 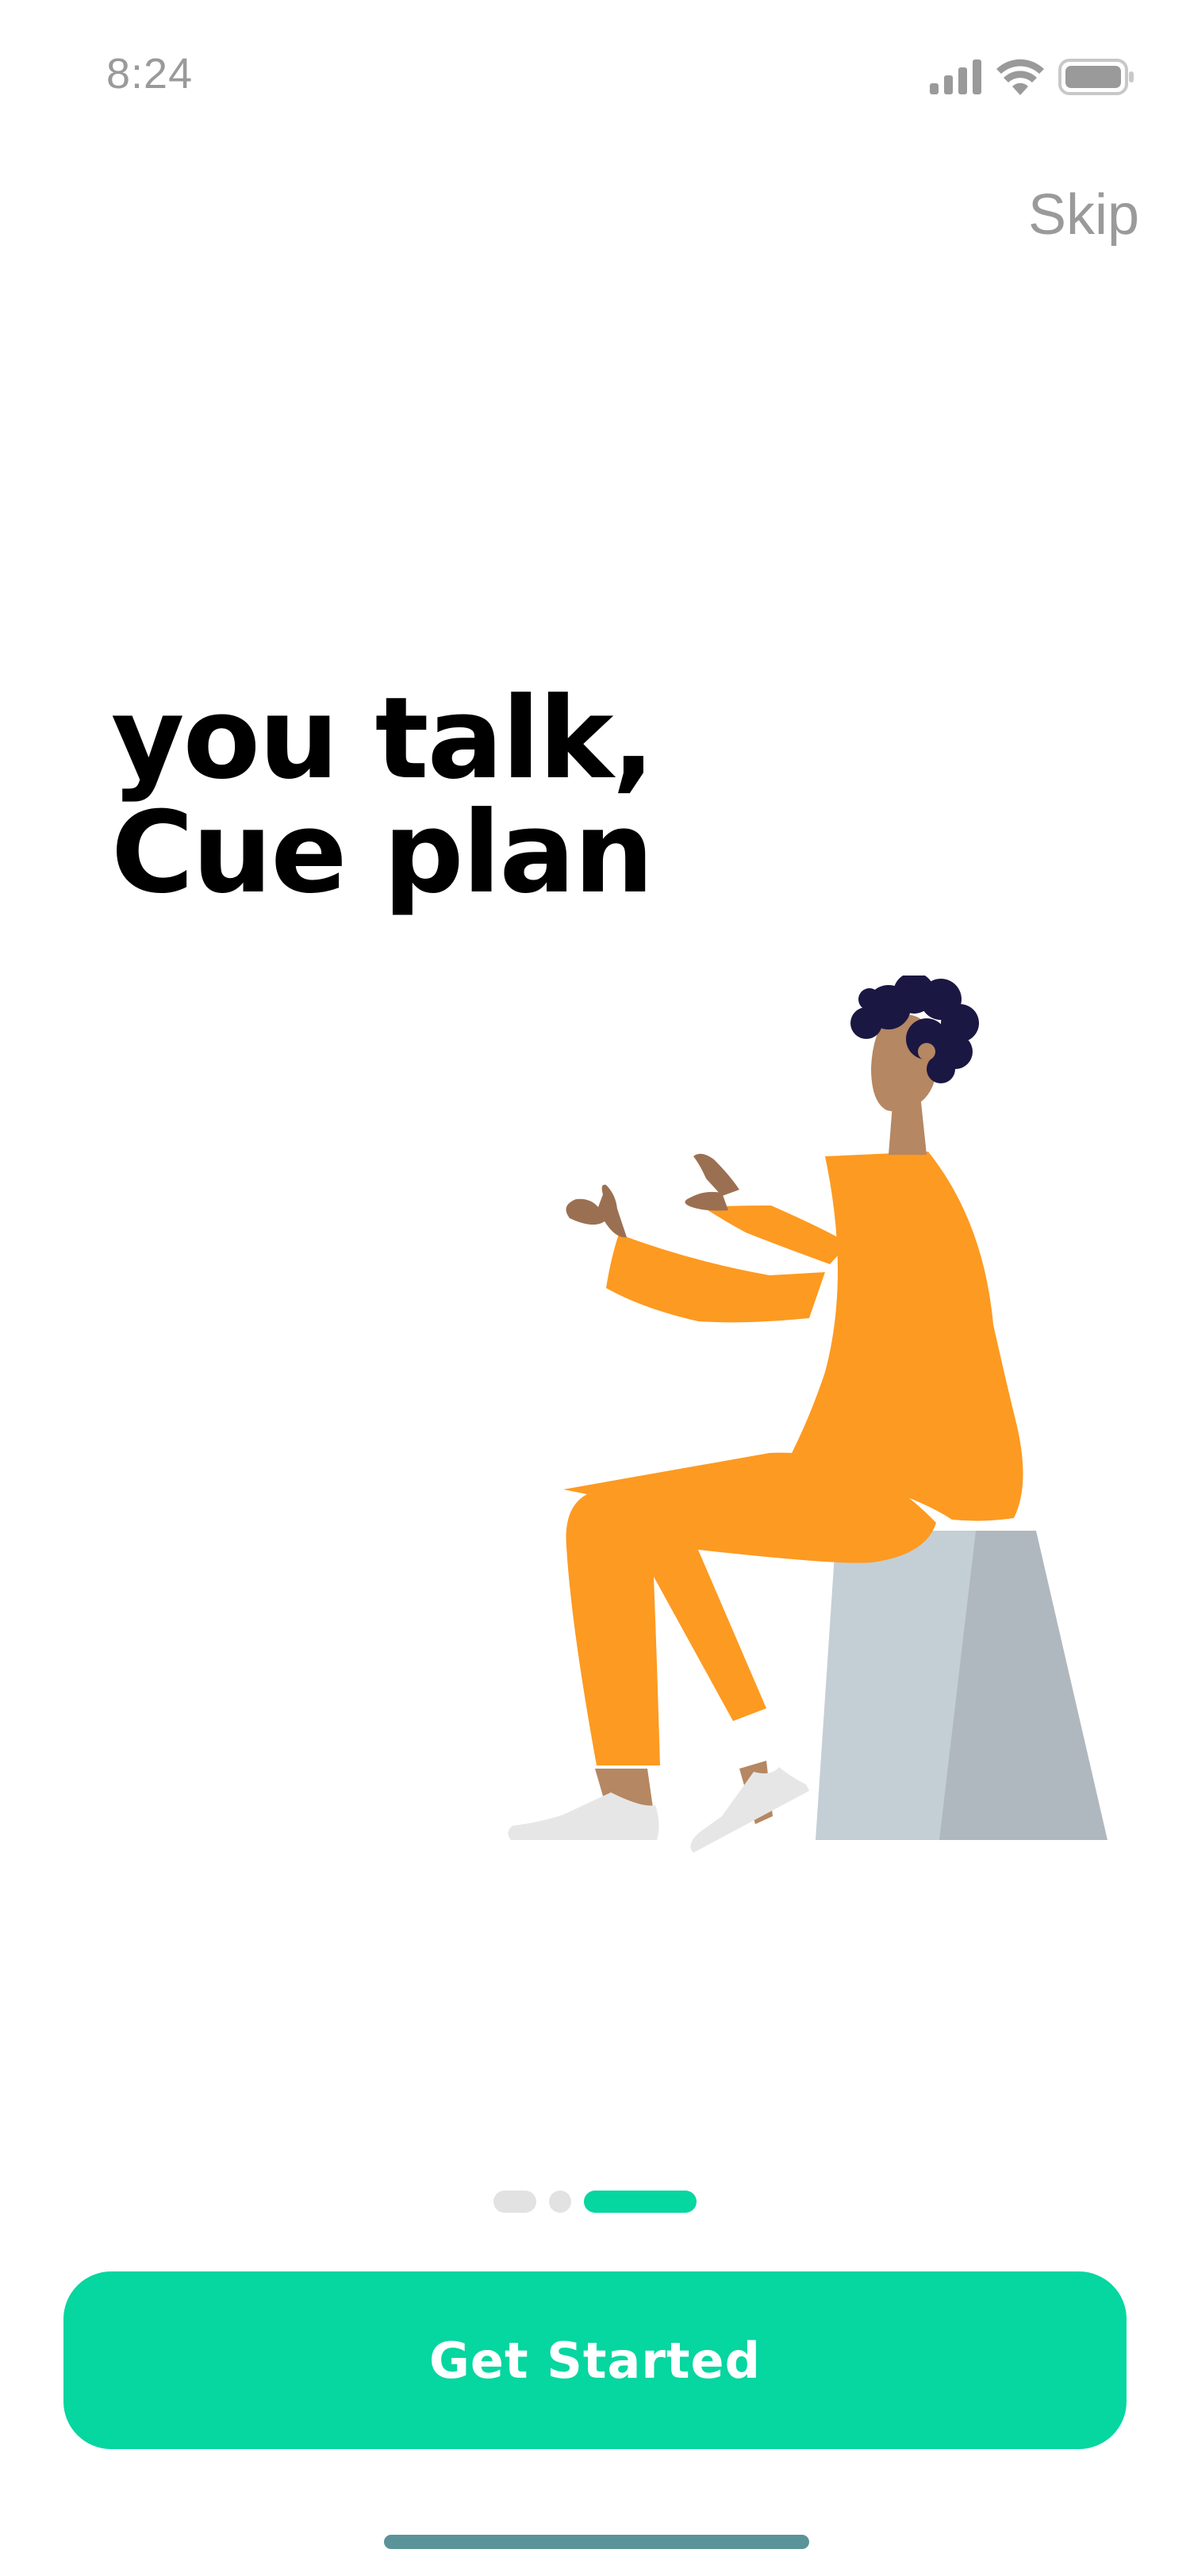 What do you see at coordinates (640, 2202) in the screenshot?
I see `page-dot-3-active` at bounding box center [640, 2202].